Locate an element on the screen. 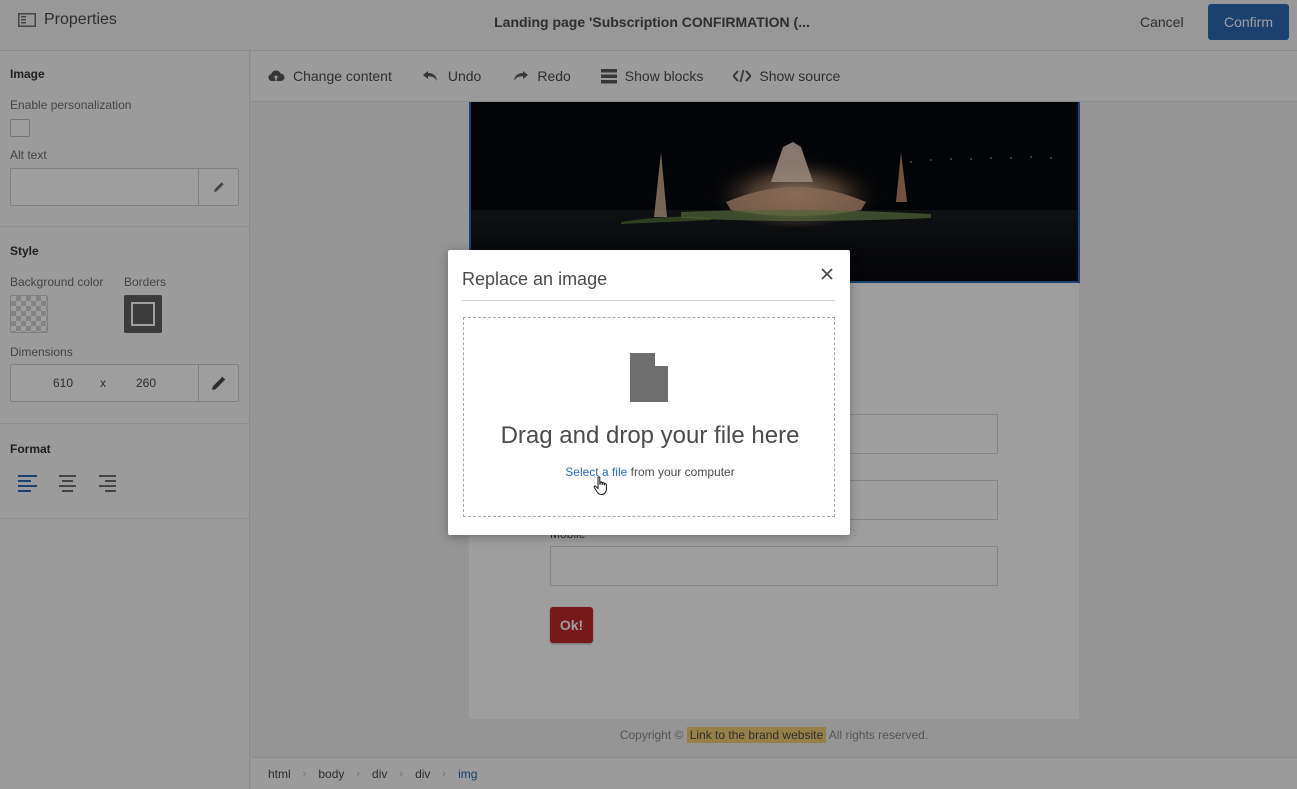 The width and height of the screenshot is (1297, 789). document-icon is located at coordinates (649, 377).